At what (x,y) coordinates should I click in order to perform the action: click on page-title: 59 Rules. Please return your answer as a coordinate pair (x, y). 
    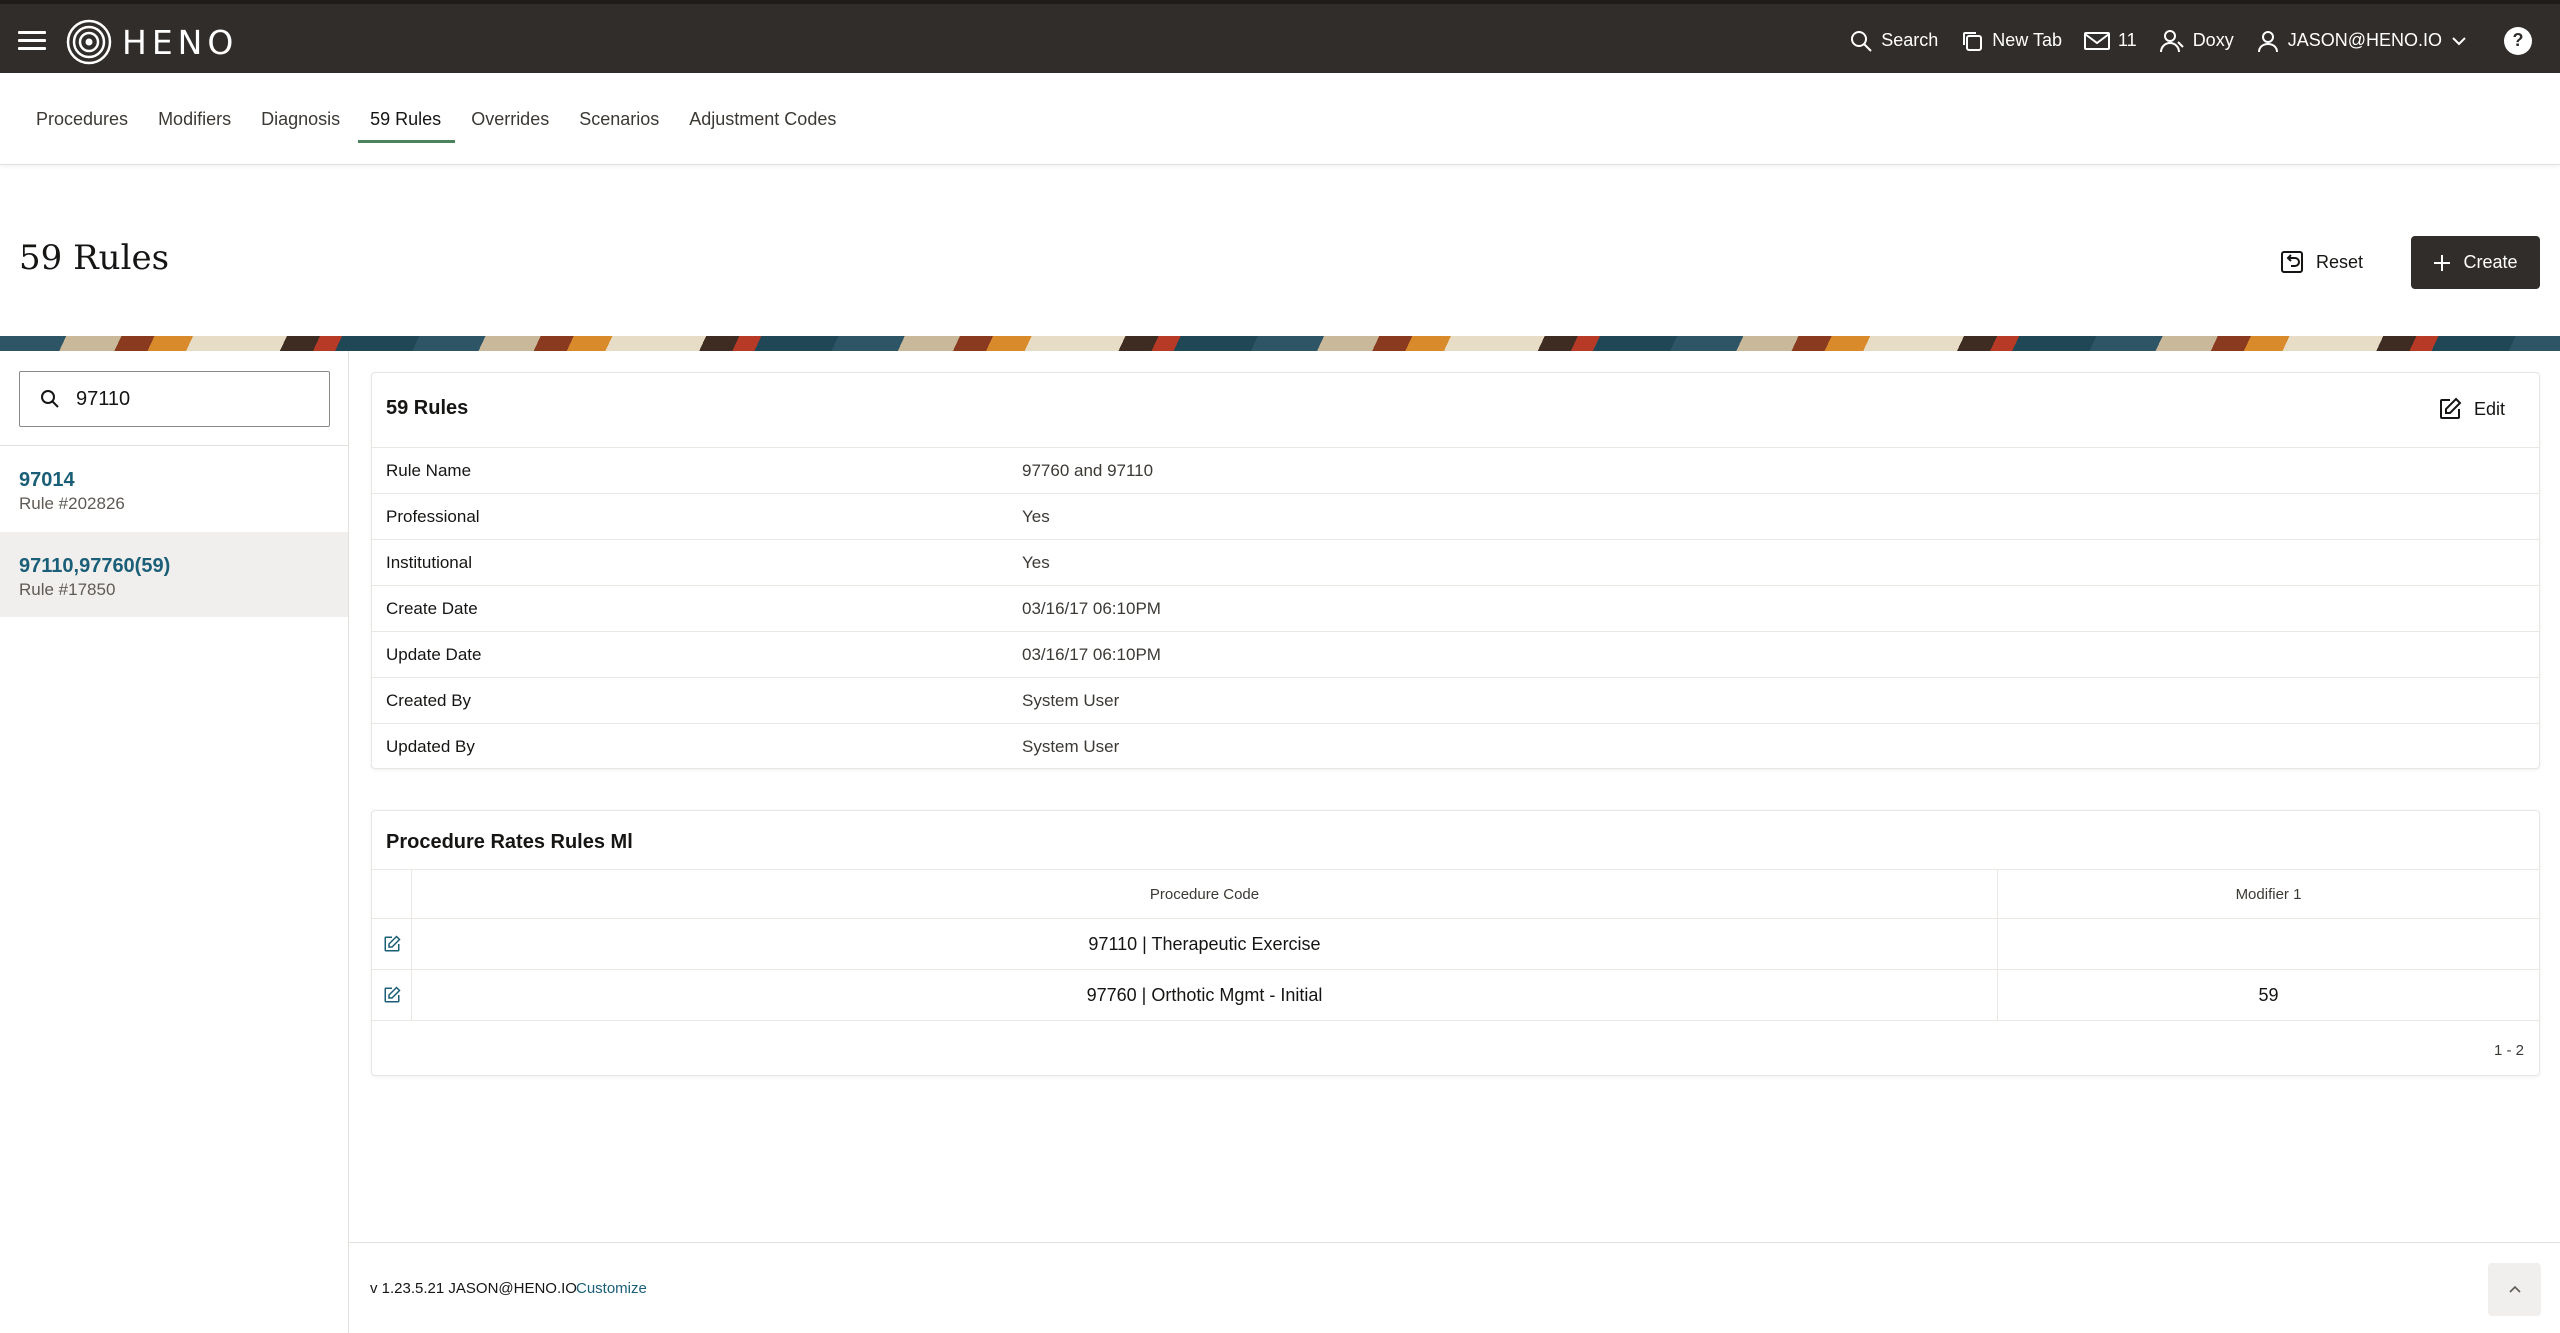
    Looking at the image, I should click on (94, 258).